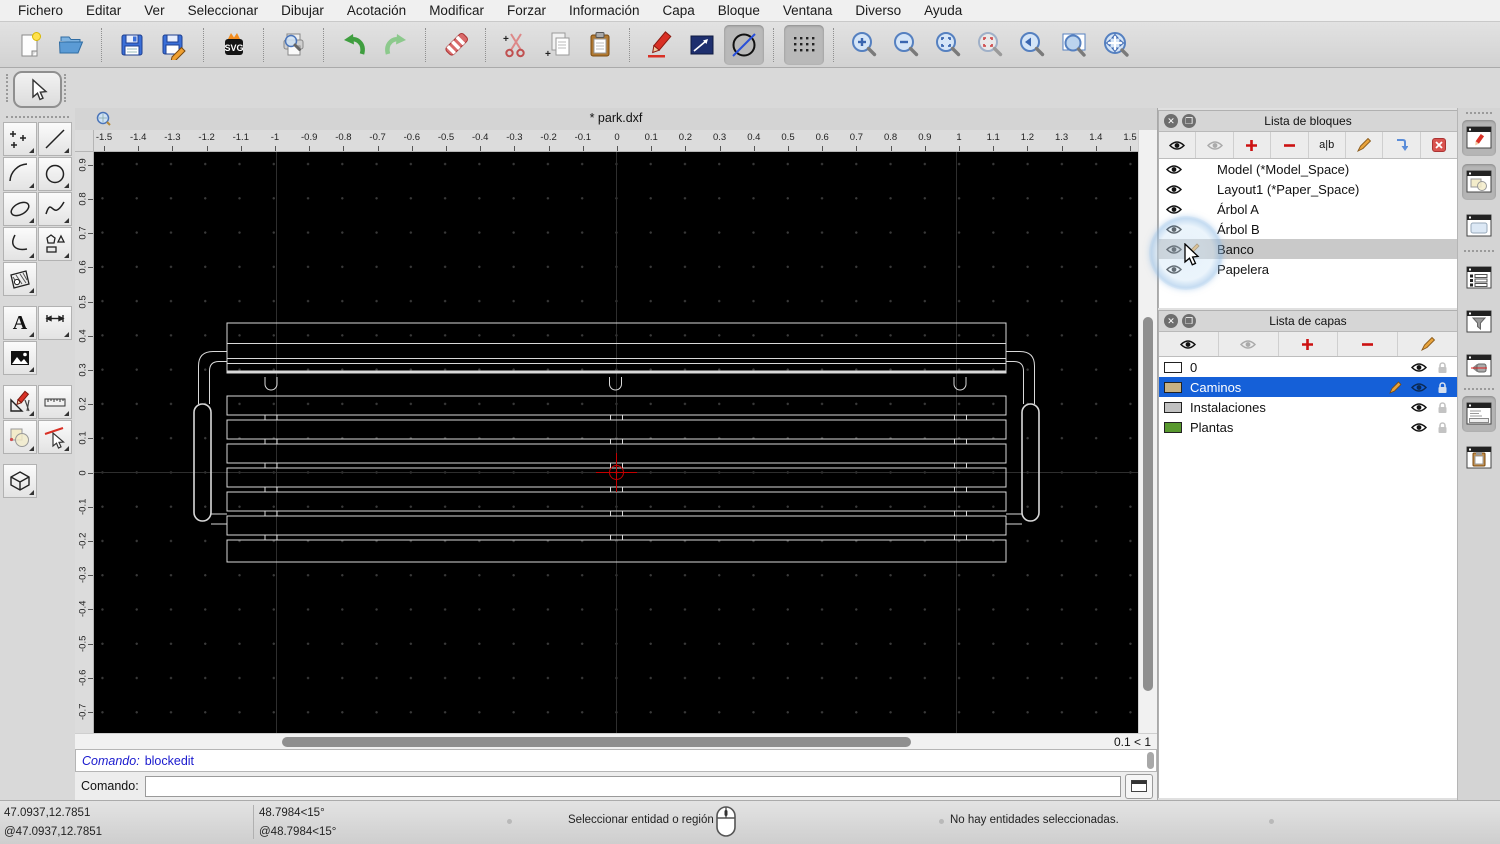 Image resolution: width=1500 pixels, height=844 pixels. What do you see at coordinates (600, 45) in the screenshot?
I see `paste-button` at bounding box center [600, 45].